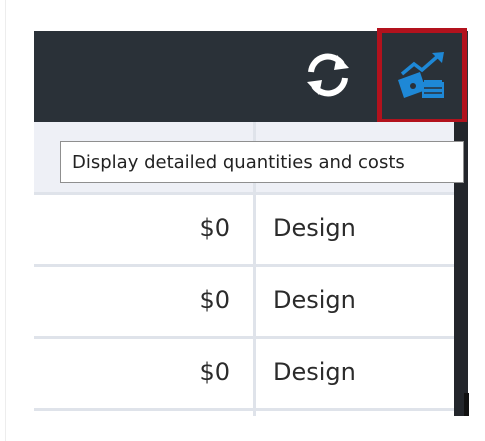  I want to click on detailed-costs-button, so click(422, 76).